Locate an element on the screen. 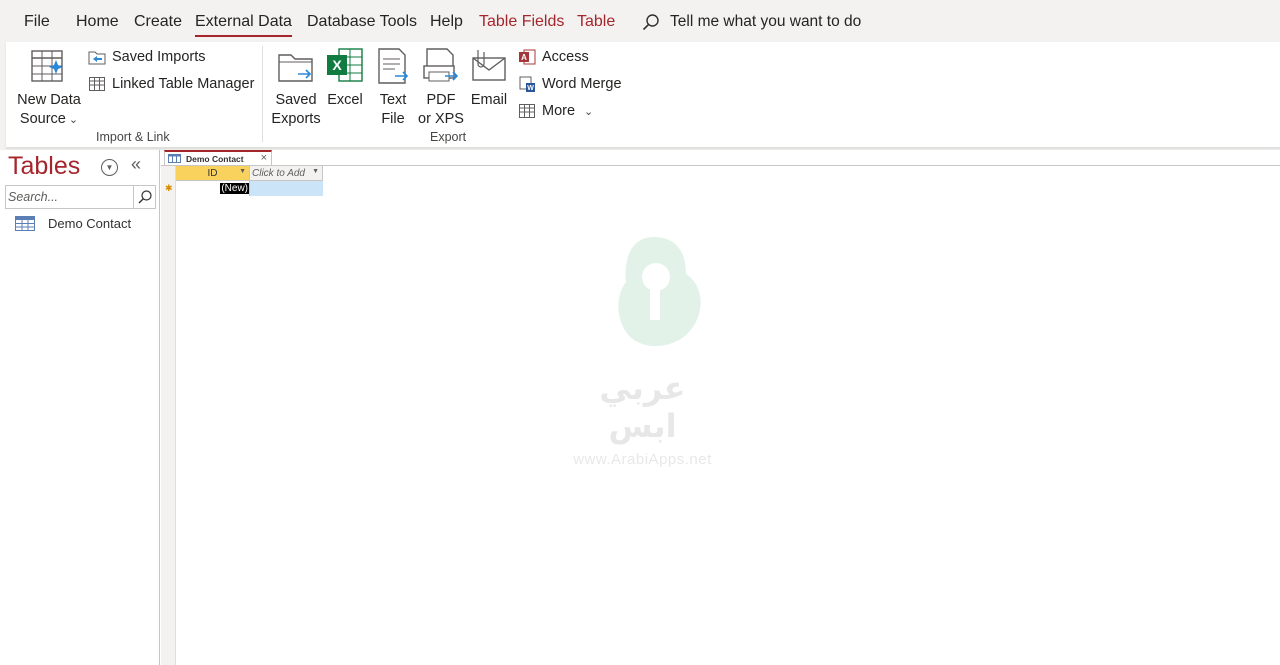 This screenshot has height=665, width=1280. tab-file: File is located at coordinates (37, 22).